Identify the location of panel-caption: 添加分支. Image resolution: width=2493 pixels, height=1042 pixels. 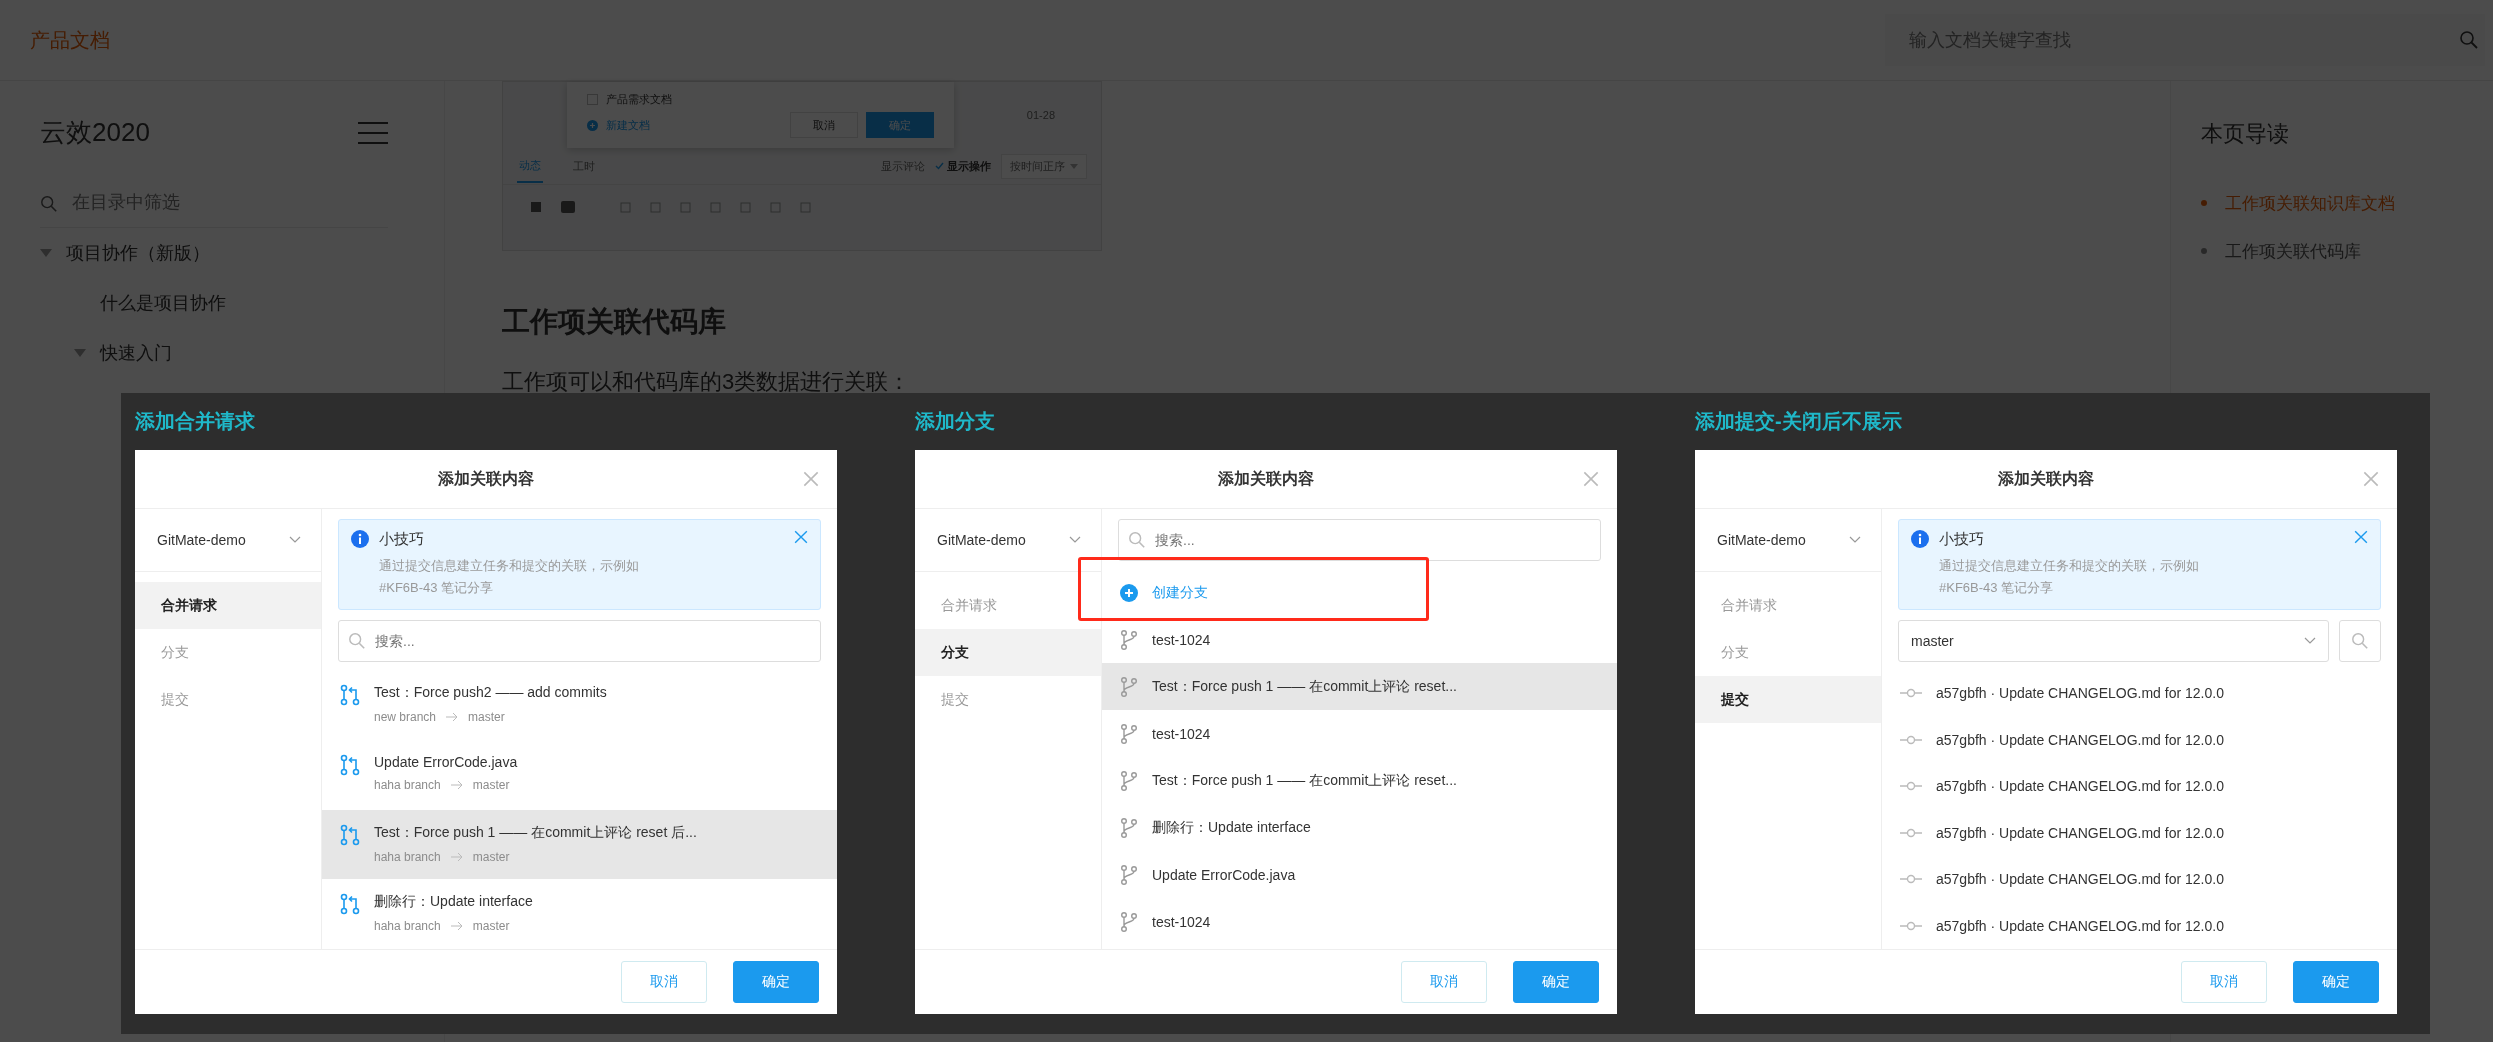
(955, 421).